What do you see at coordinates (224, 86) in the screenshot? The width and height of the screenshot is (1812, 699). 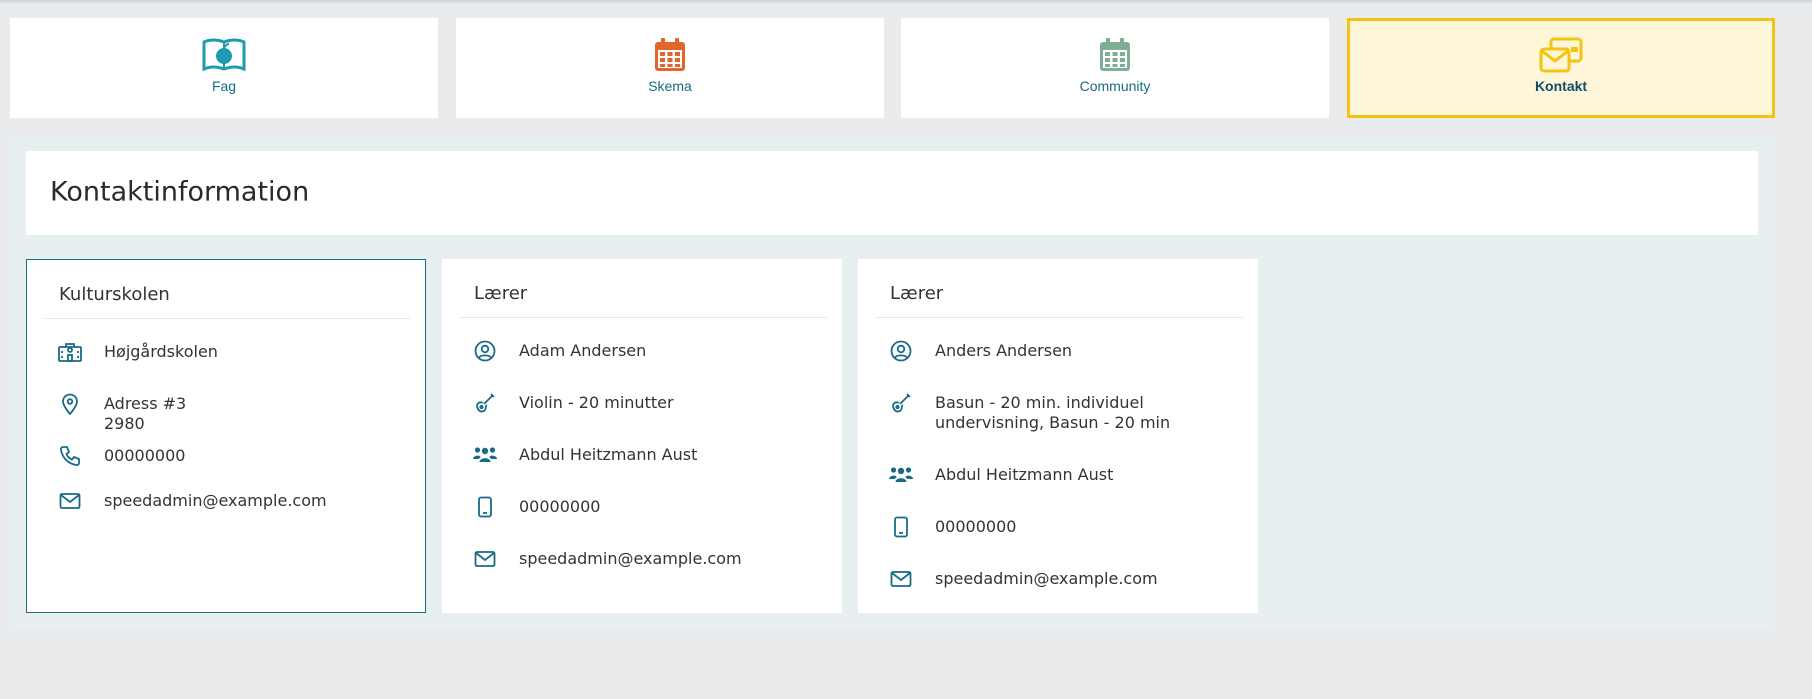 I see `tab-label: Fag` at bounding box center [224, 86].